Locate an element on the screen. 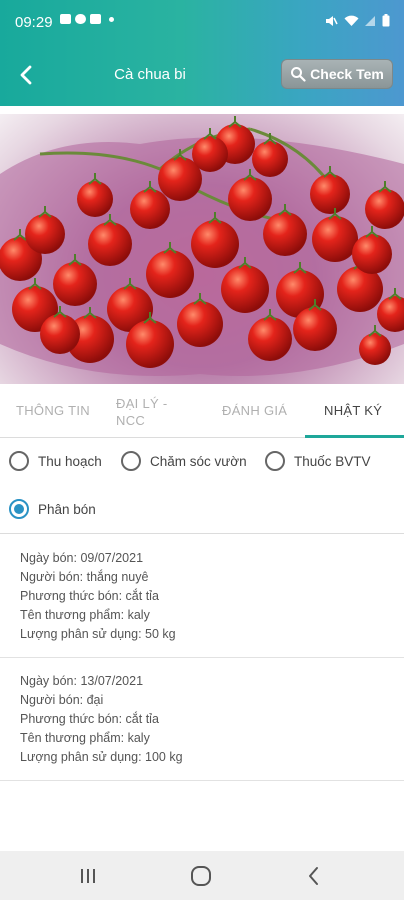  search-icon is located at coordinates (298, 74).